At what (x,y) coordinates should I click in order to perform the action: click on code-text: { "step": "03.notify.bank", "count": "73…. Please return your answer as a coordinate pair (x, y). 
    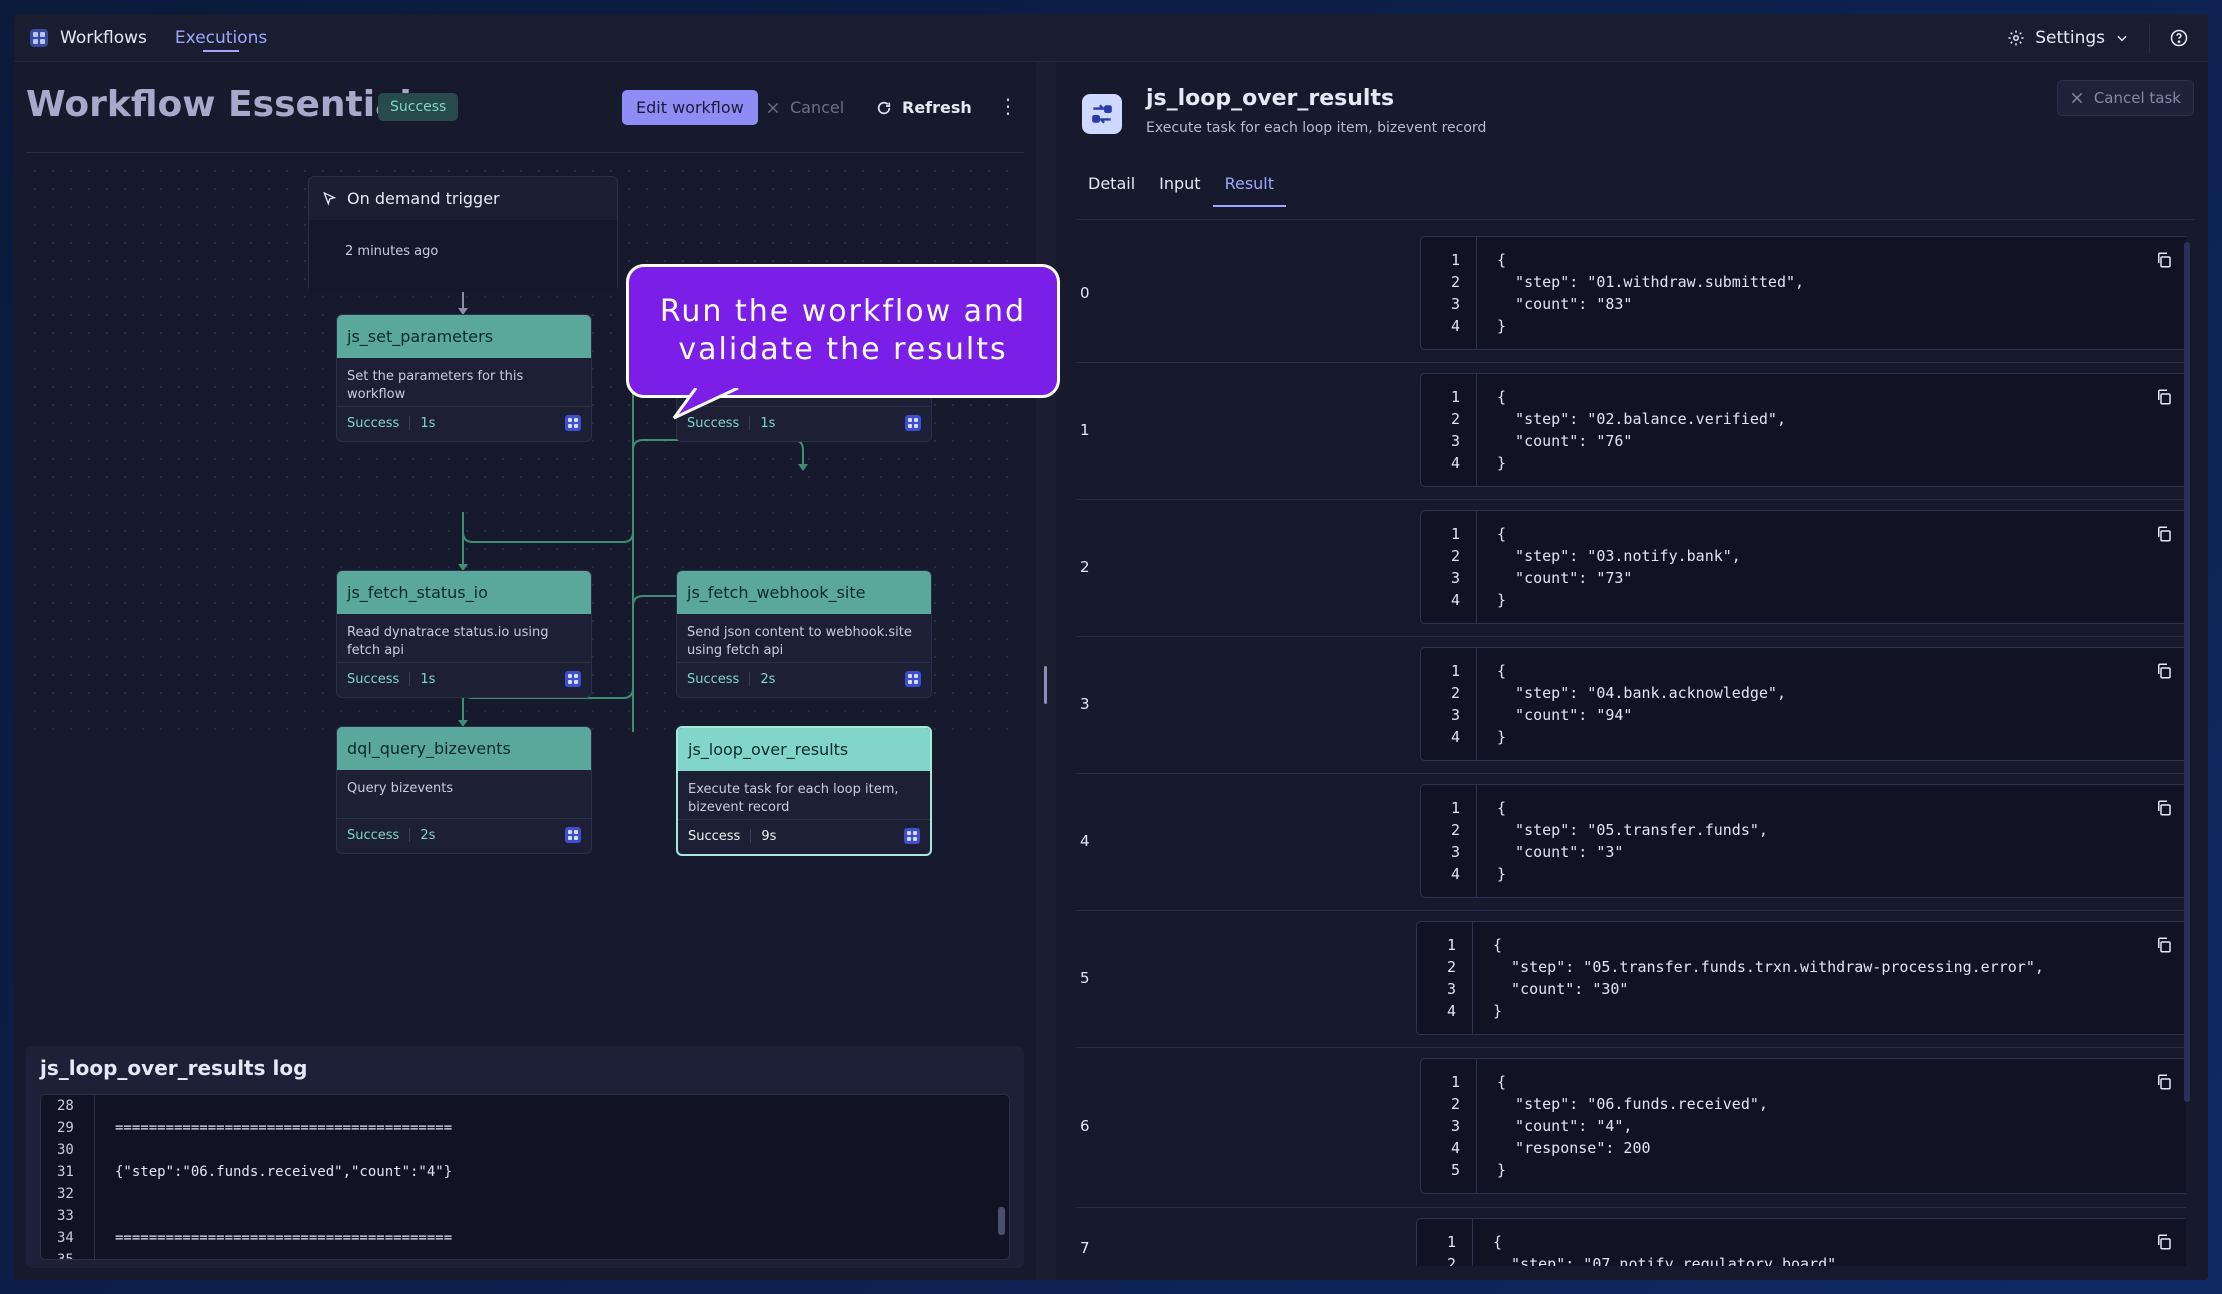
    Looking at the image, I should click on (1619, 567).